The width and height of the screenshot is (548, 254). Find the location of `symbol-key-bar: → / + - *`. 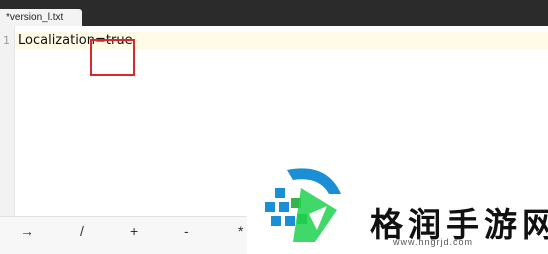

symbol-key-bar: → / + - * is located at coordinates (125, 235).